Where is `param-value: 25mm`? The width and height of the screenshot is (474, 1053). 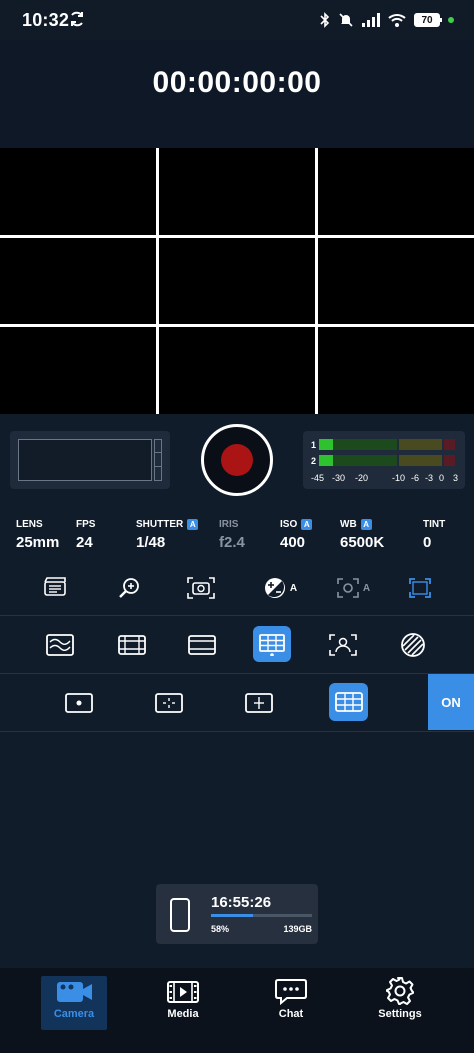 param-value: 25mm is located at coordinates (38, 542).